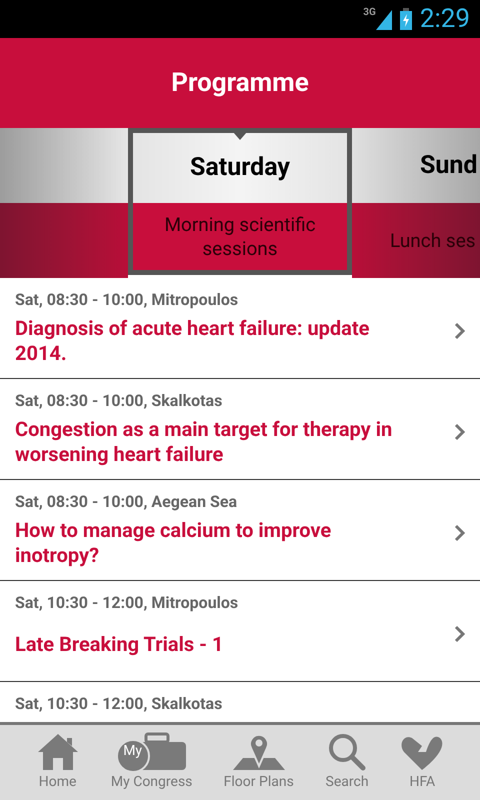 The width and height of the screenshot is (480, 800). What do you see at coordinates (445, 19) in the screenshot?
I see `clock: 2:29` at bounding box center [445, 19].